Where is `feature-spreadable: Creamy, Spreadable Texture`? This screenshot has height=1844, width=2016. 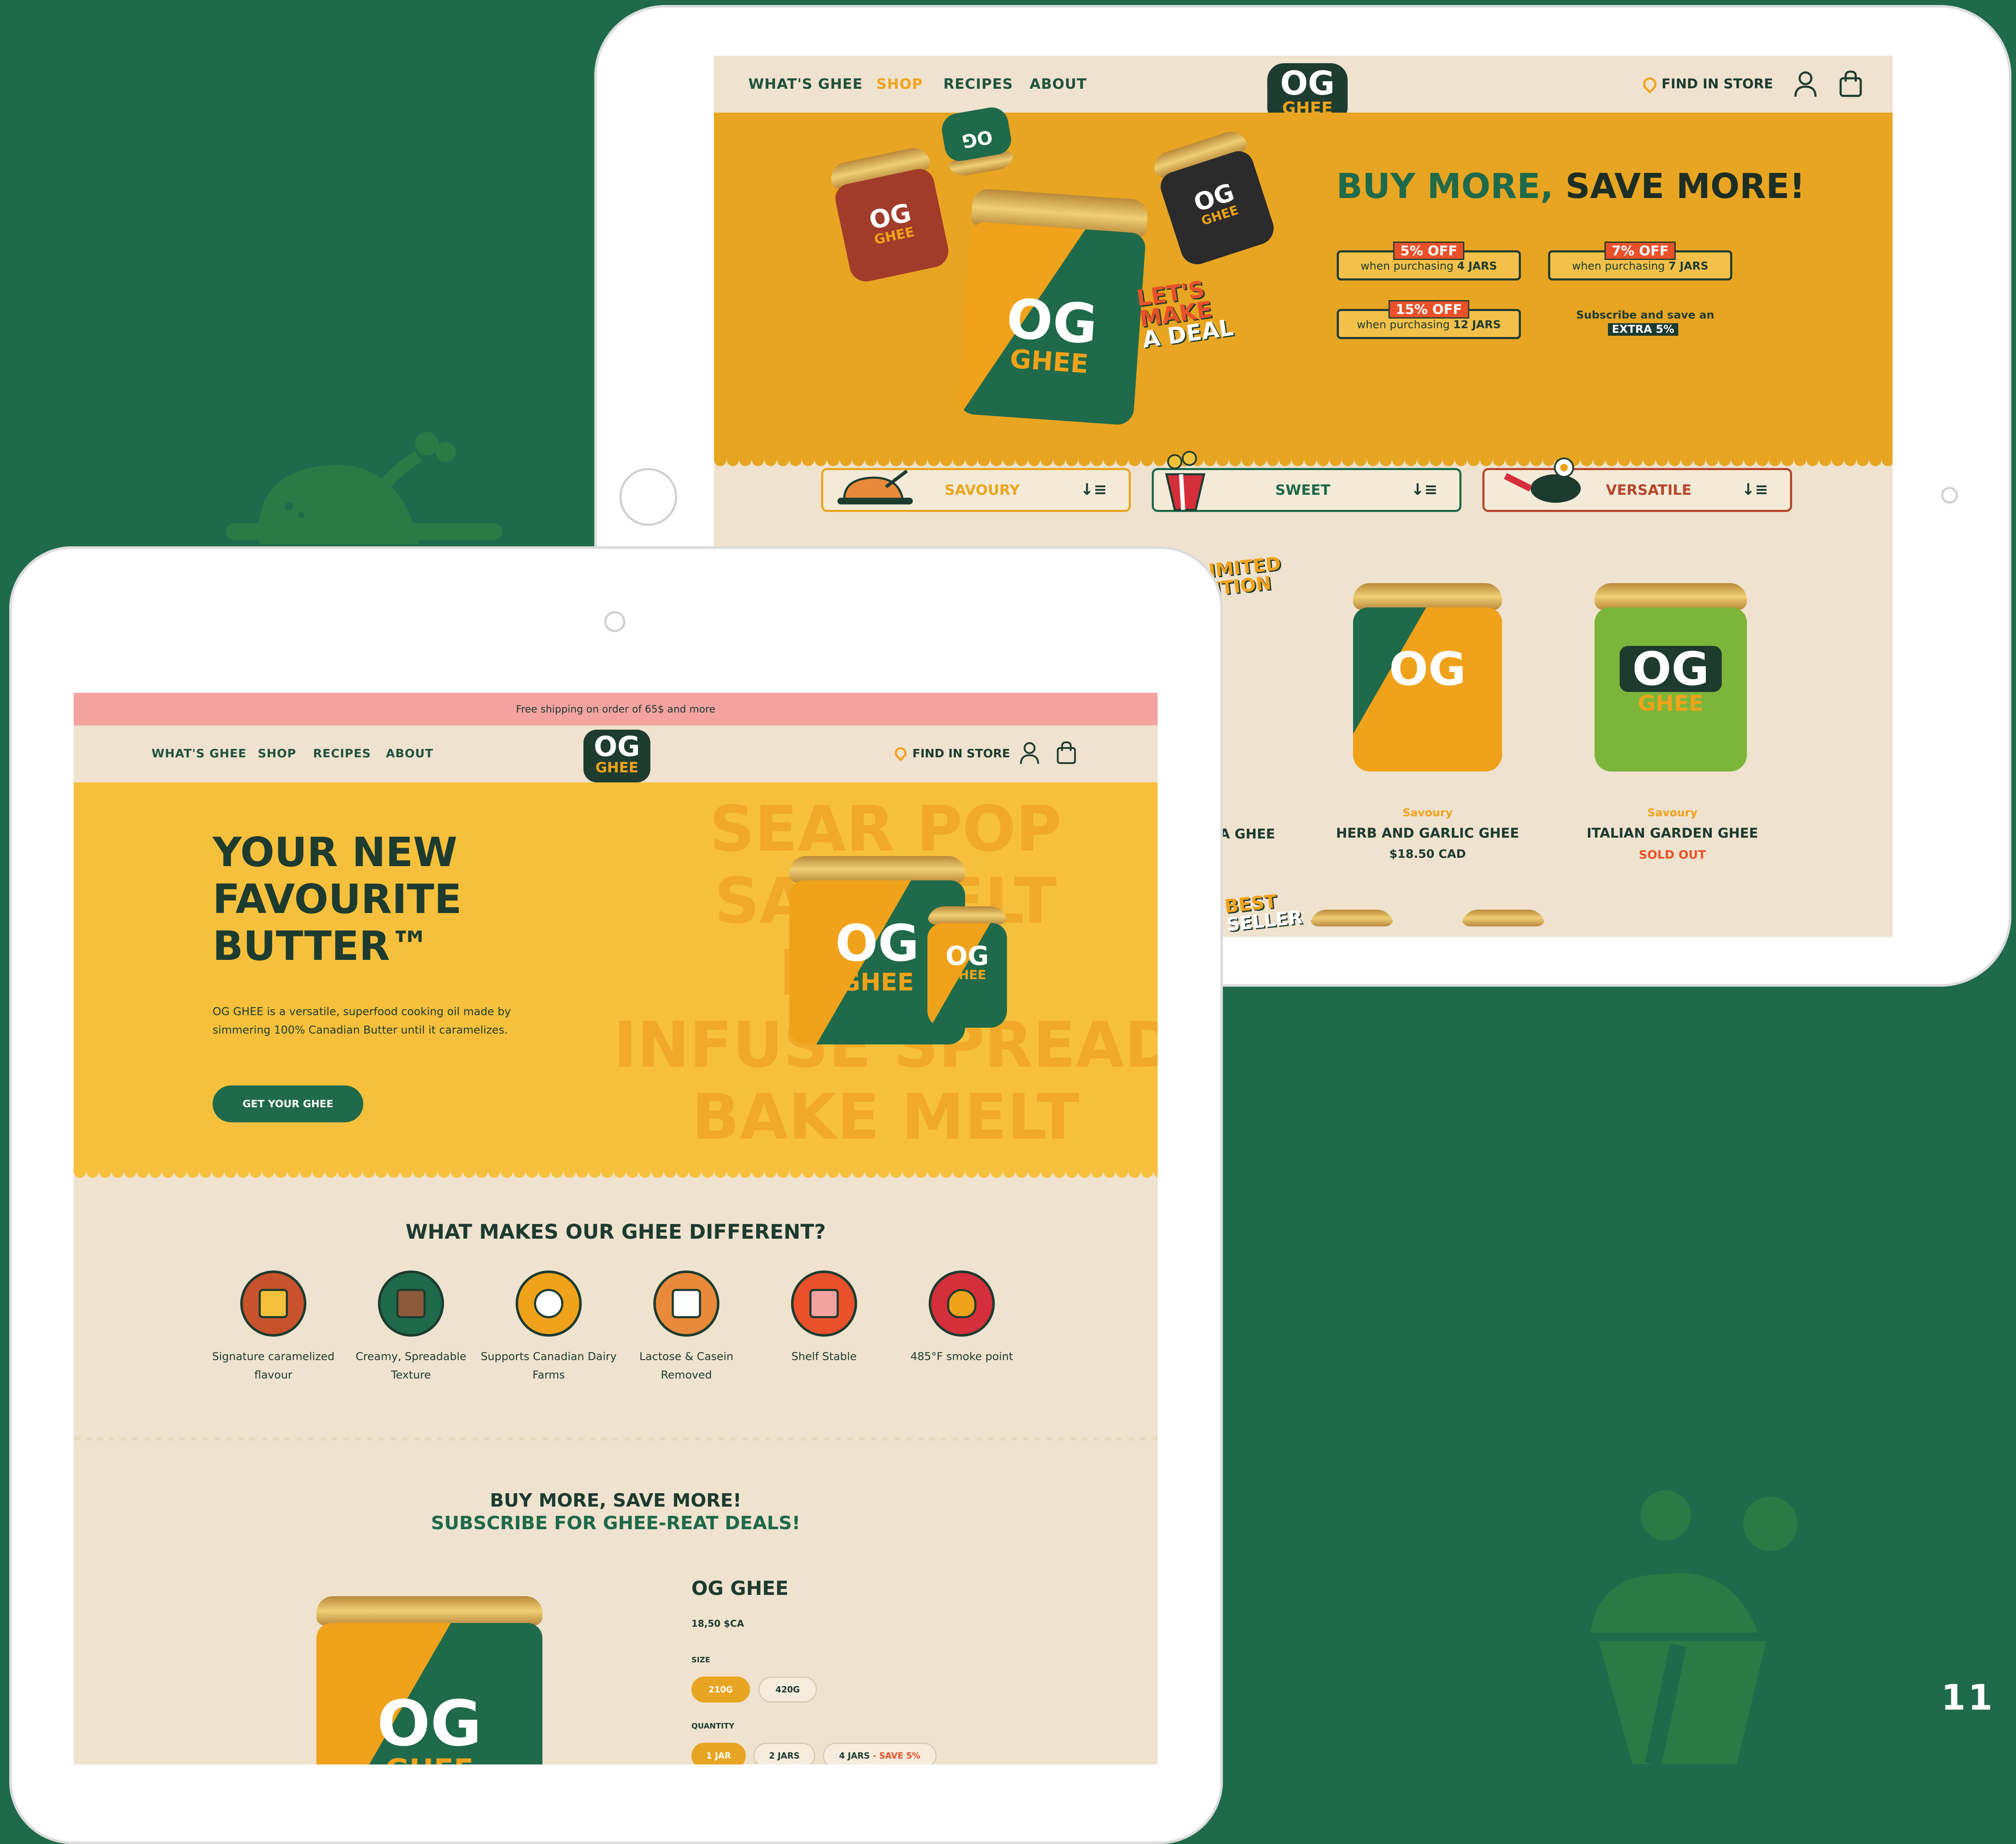 feature-spreadable: Creamy, Spreadable Texture is located at coordinates (411, 1327).